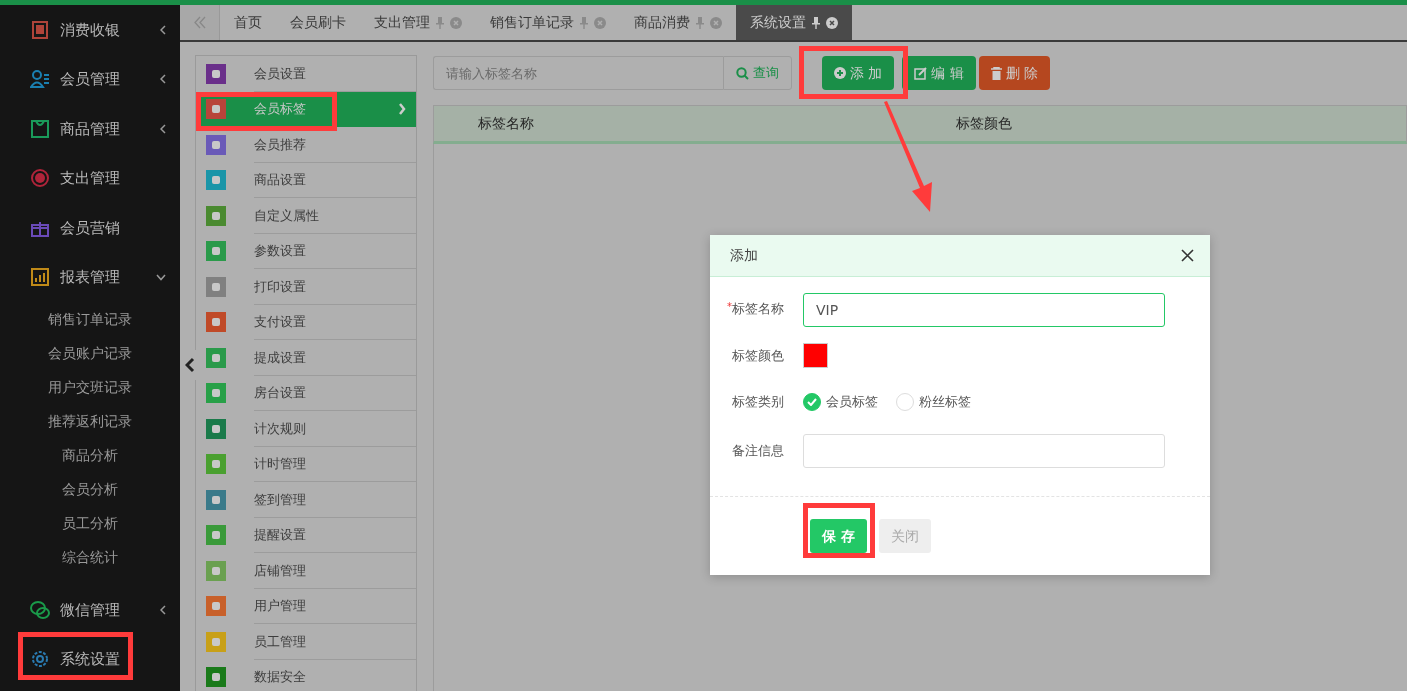 The height and width of the screenshot is (691, 1407). I want to click on settings-menu-item: 会员设置, so click(306, 74).